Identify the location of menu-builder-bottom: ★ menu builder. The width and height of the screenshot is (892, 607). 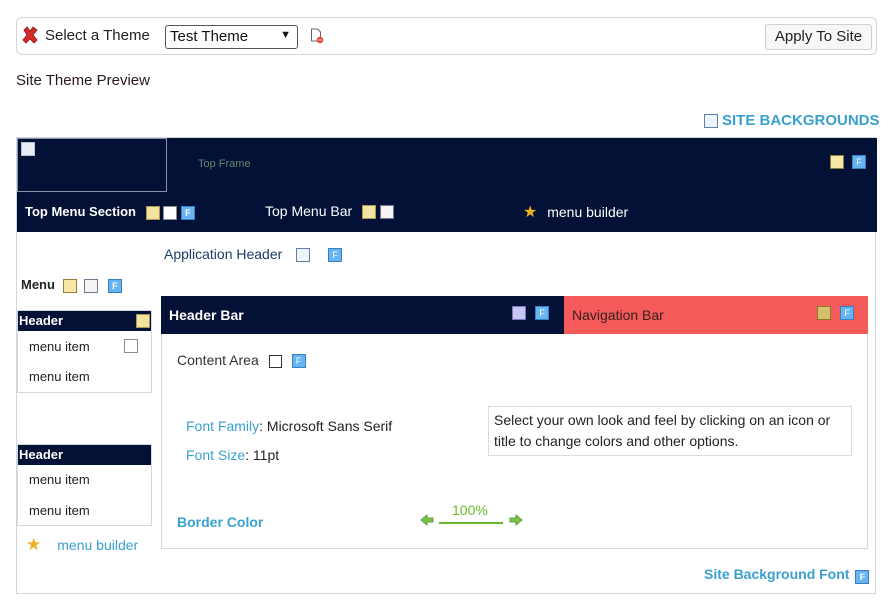
(82, 545).